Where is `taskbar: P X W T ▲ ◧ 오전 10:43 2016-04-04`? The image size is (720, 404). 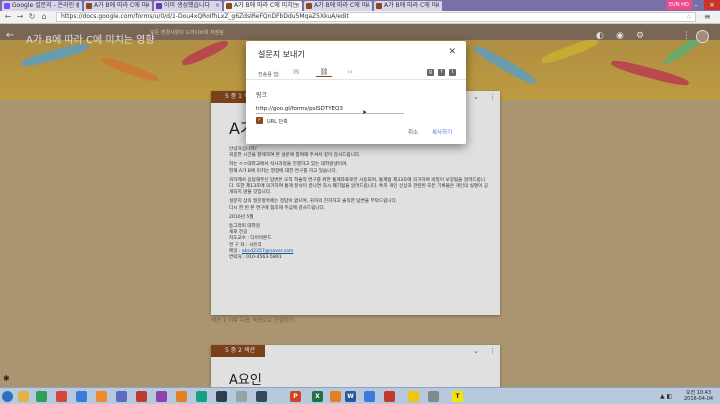 taskbar: P X W T ▲ ◧ 오전 10:43 2016-04-04 is located at coordinates (360, 395).